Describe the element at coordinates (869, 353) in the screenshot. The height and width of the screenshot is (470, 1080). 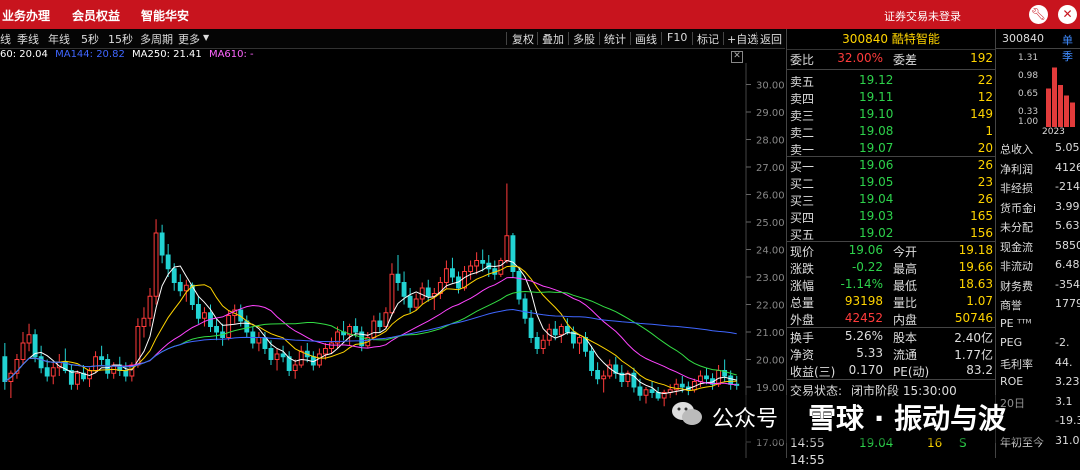
I see `stat-value: 5.33` at that location.